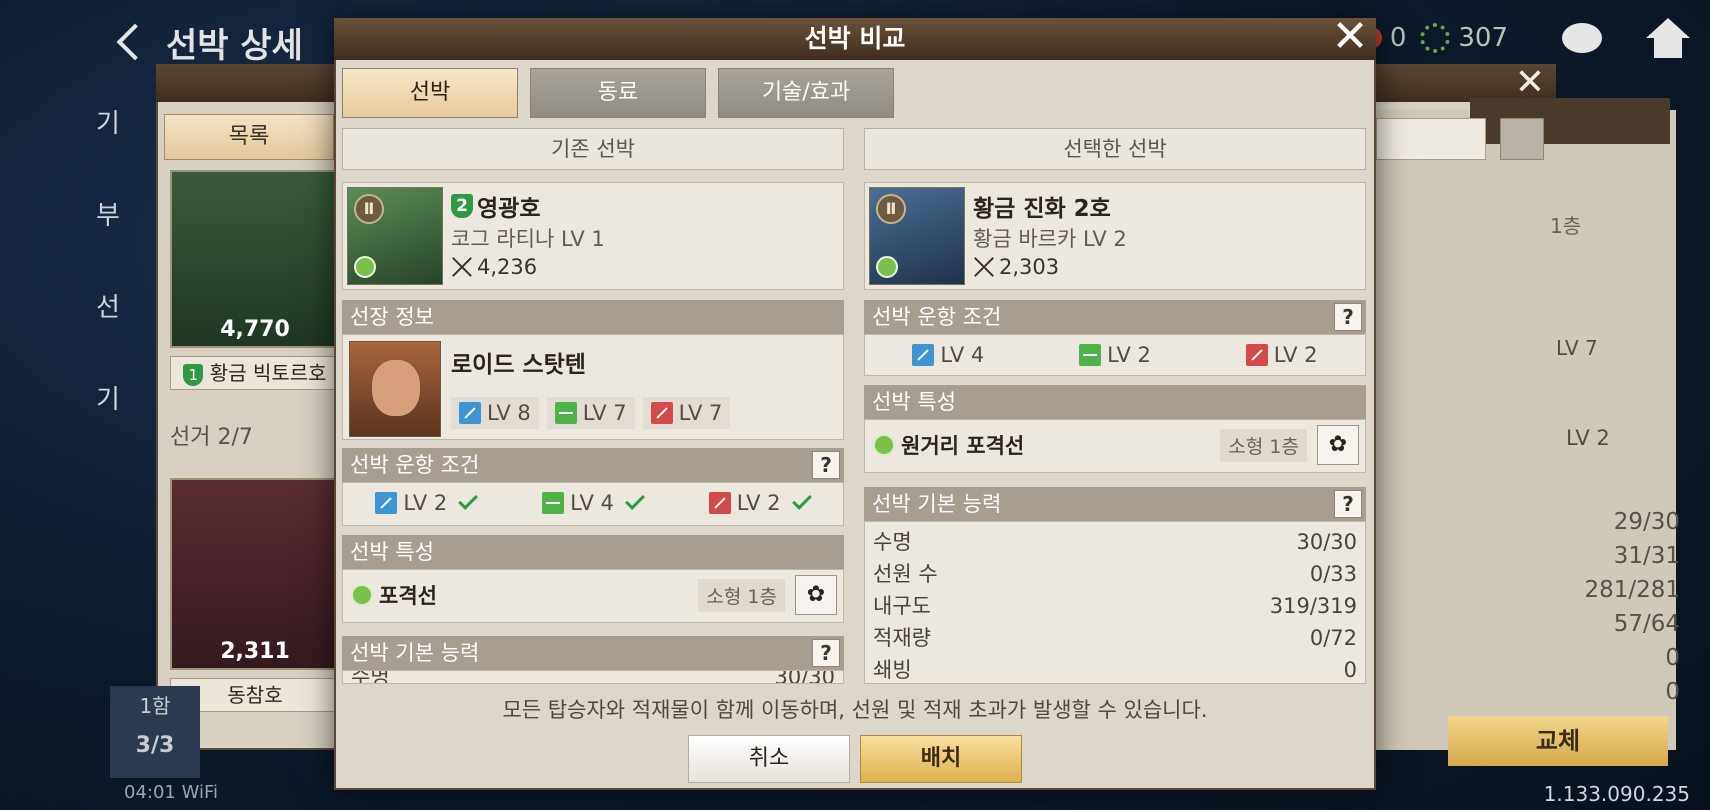 This screenshot has width=1710, height=810. What do you see at coordinates (1350, 37) in the screenshot?
I see `close-icon: ✕` at bounding box center [1350, 37].